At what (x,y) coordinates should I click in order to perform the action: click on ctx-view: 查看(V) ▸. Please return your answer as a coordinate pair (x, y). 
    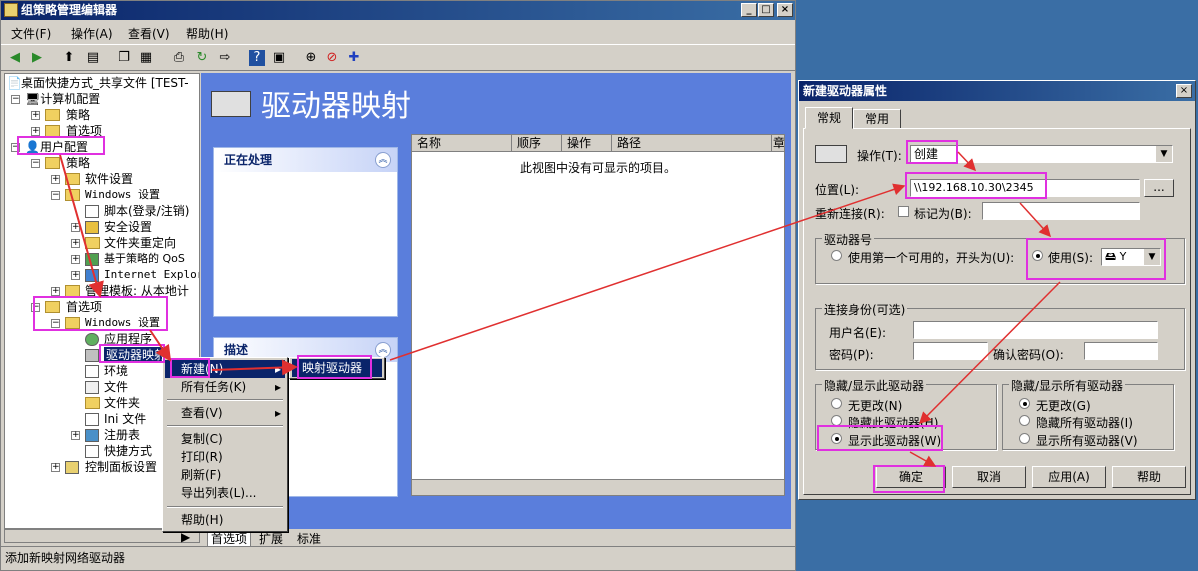
    Looking at the image, I should click on (225, 413).